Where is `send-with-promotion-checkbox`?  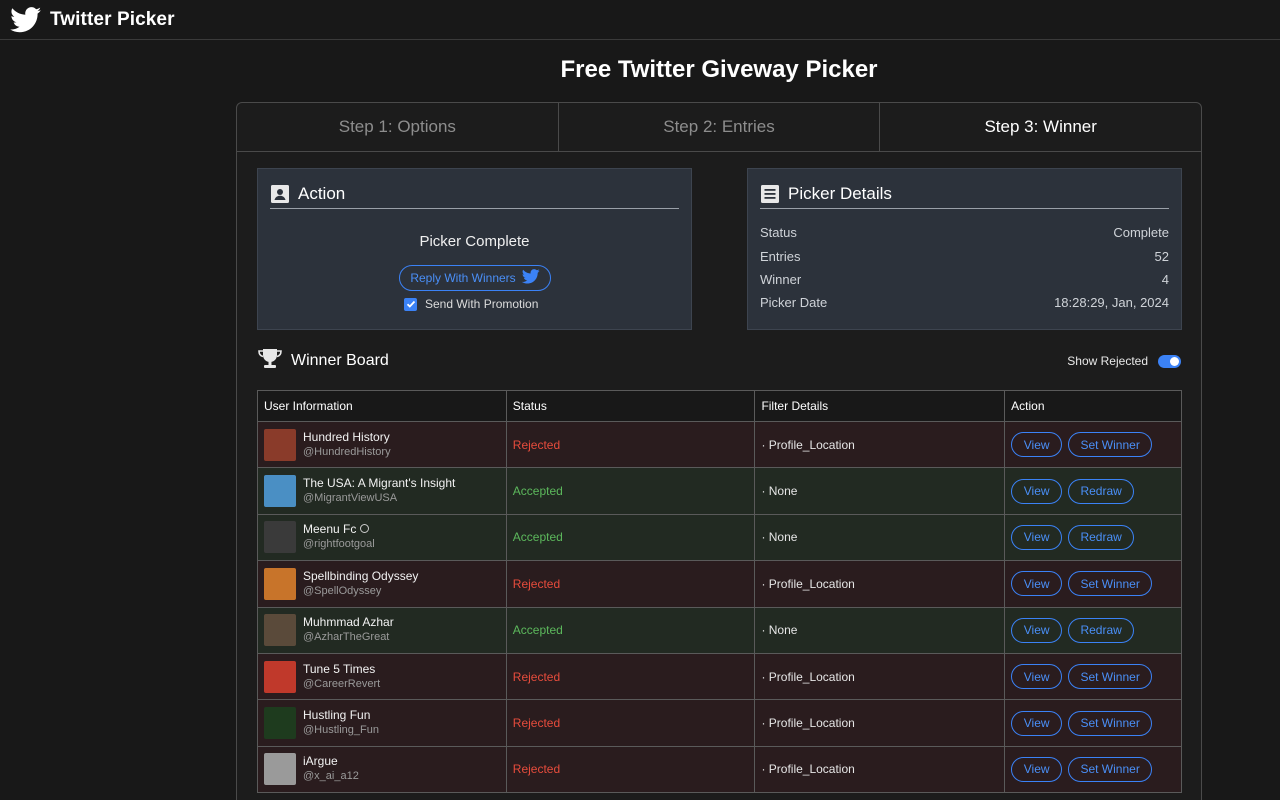
send-with-promotion-checkbox is located at coordinates (410, 304).